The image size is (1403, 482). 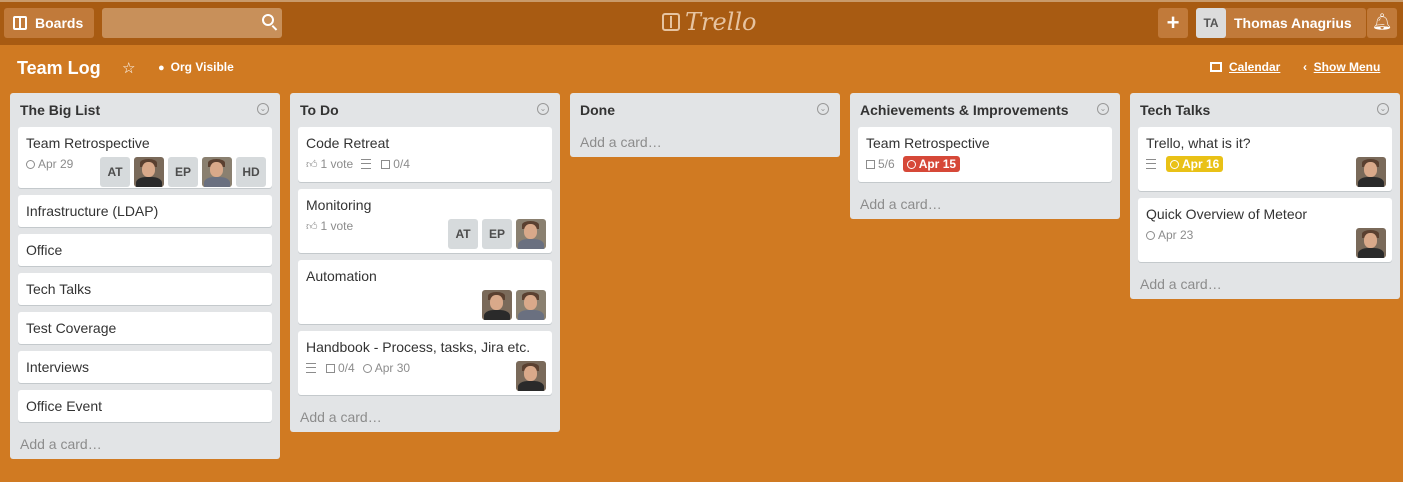 What do you see at coordinates (1175, 110) in the screenshot?
I see `list-title: Tech Talks` at bounding box center [1175, 110].